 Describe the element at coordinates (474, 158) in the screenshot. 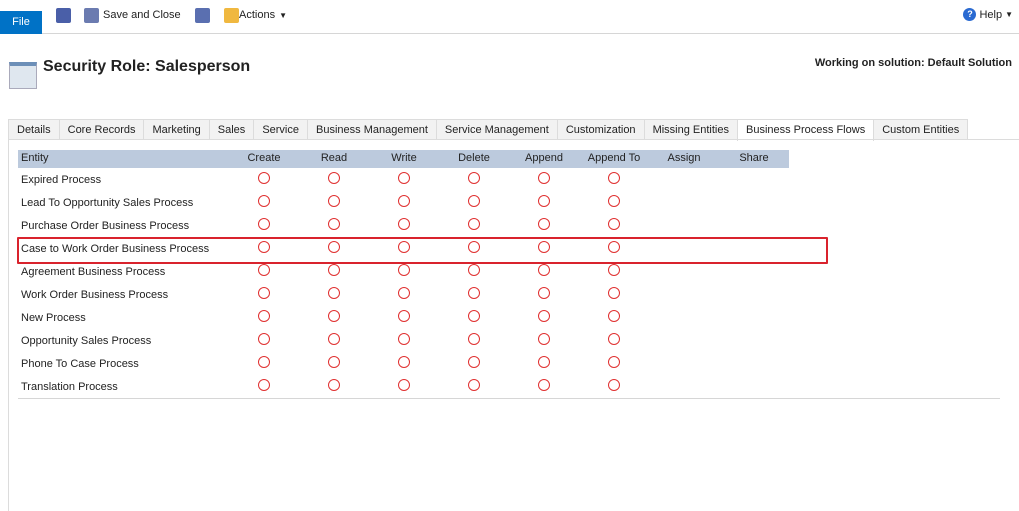

I see `column-header: Delete` at that location.